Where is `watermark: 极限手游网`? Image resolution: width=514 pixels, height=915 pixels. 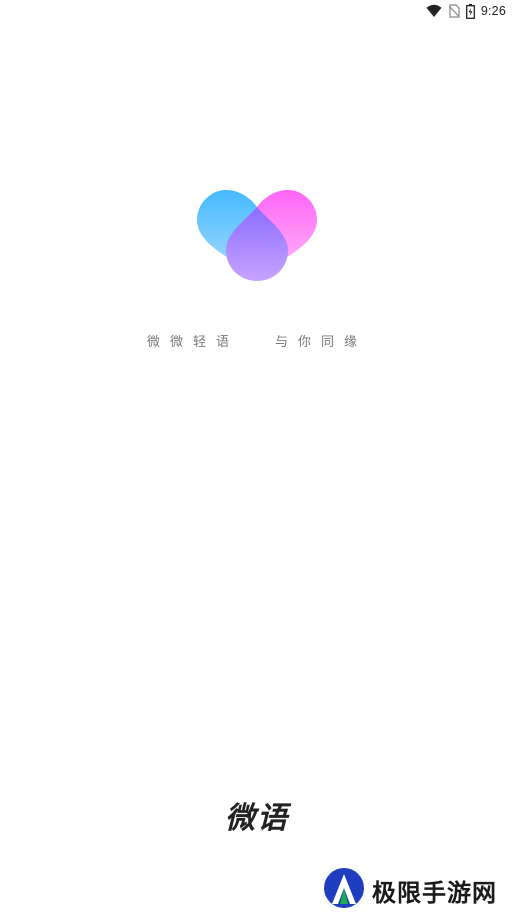 watermark: 极限手游网 is located at coordinates (409, 890).